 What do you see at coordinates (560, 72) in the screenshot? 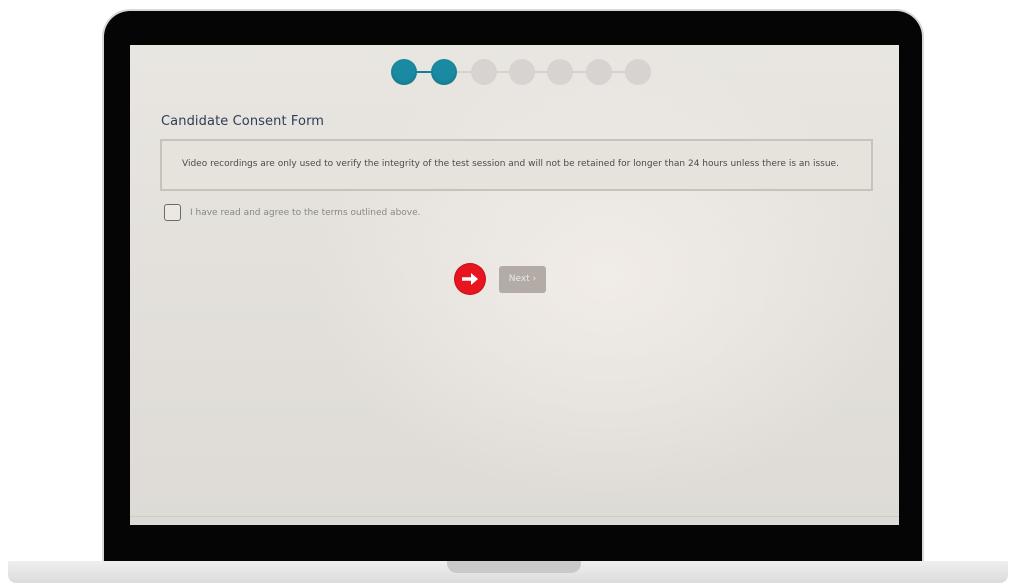
I see `step-5-indicator` at bounding box center [560, 72].